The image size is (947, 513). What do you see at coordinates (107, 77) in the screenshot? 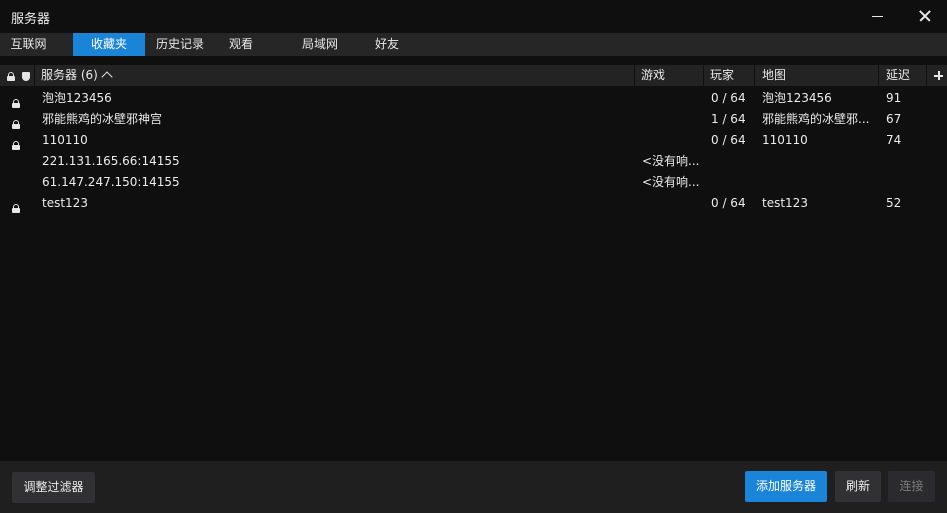
I see `sort-ascending-icon` at bounding box center [107, 77].